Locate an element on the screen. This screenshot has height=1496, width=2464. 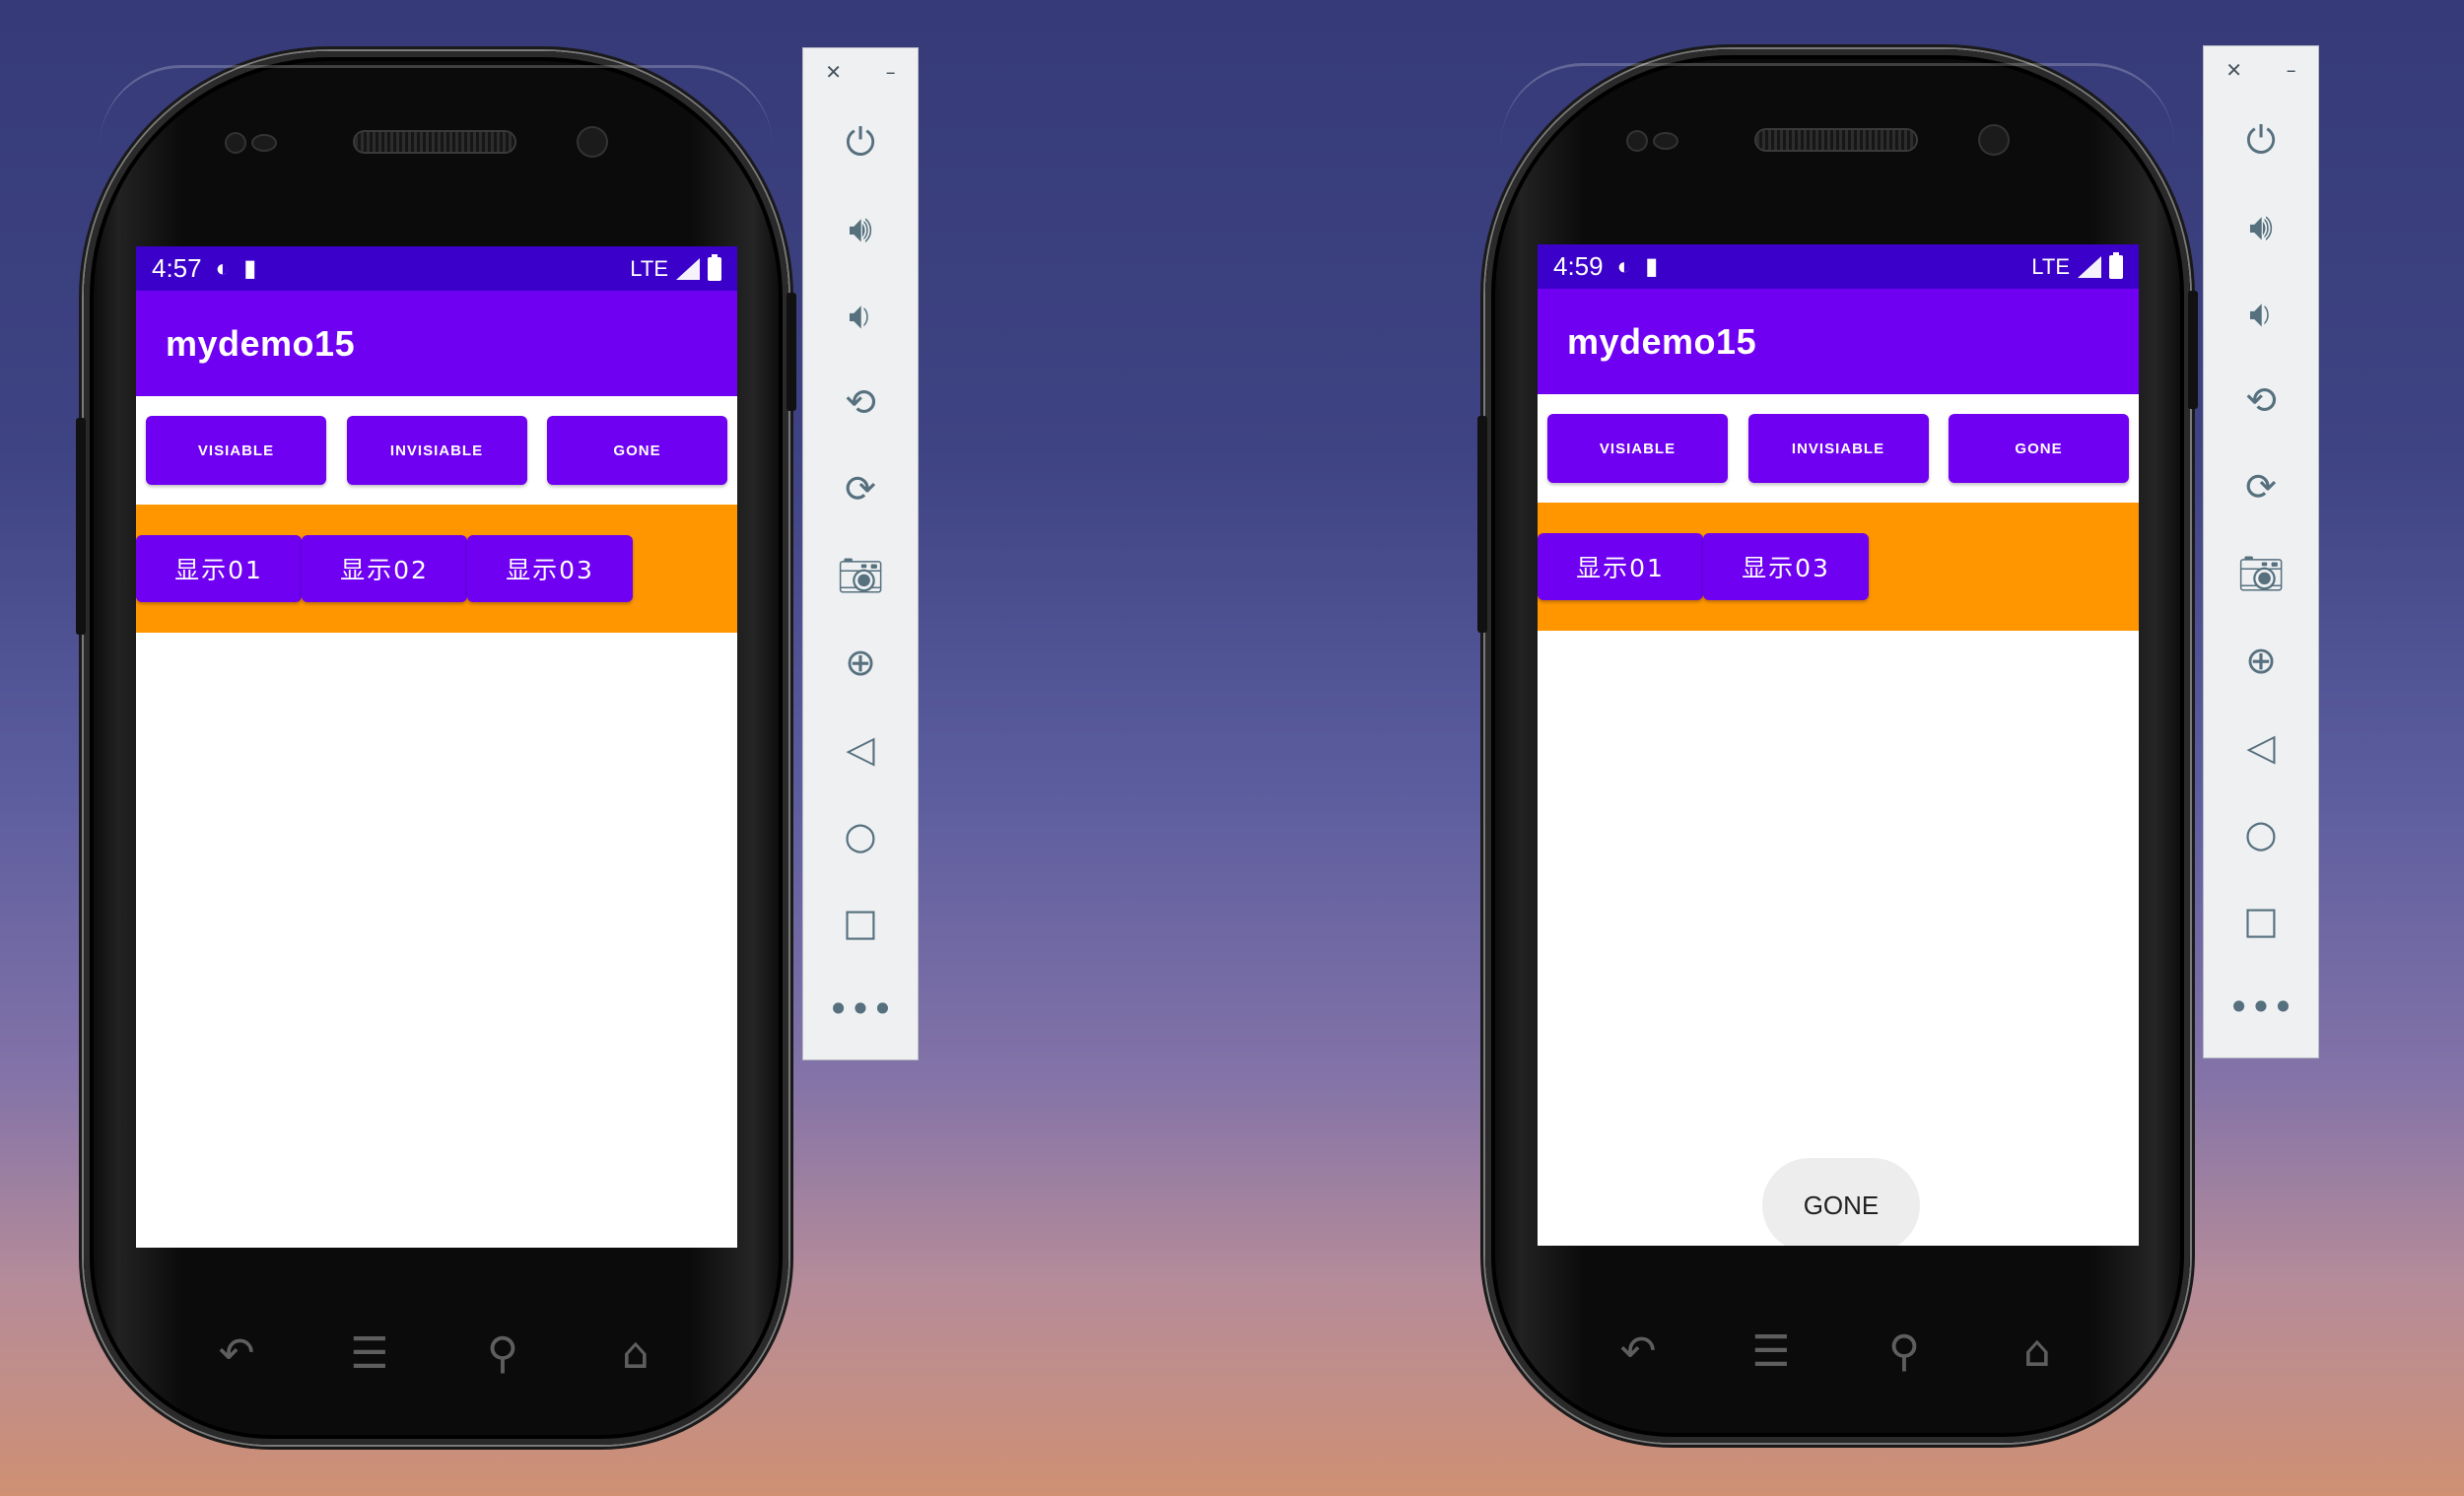
show-02-button: 显示02 is located at coordinates (384, 568).